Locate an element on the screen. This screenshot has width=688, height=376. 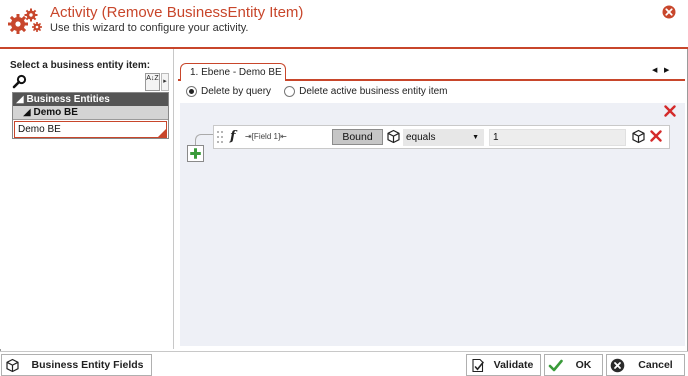
close-icon is located at coordinates (669, 12).